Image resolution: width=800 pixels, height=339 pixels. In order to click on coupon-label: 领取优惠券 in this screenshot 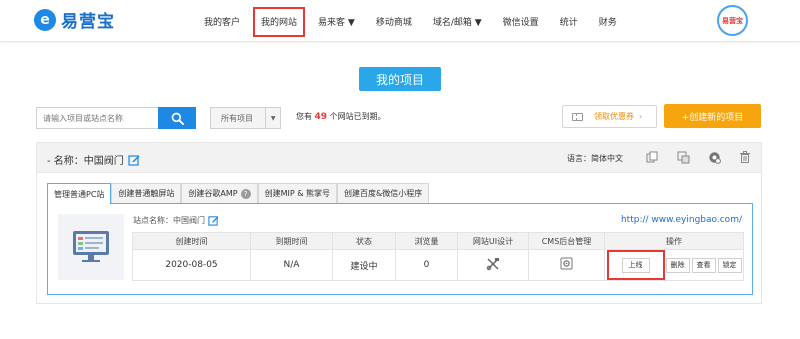, I will do `click(614, 116)`.